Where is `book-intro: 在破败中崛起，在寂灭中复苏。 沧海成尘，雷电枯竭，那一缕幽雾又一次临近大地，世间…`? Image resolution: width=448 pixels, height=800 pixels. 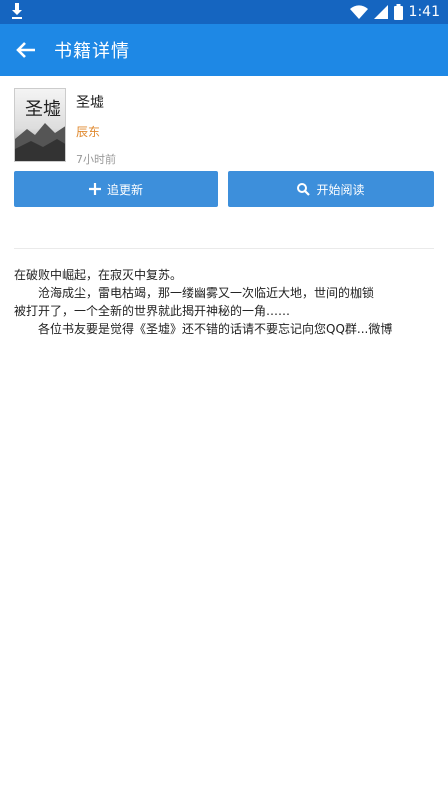
book-intro: 在破败中崛起，在寂灭中复苏。 沧海成尘，雷电枯竭，那一缕幽雾又一次临近大地，世间… is located at coordinates (224, 302).